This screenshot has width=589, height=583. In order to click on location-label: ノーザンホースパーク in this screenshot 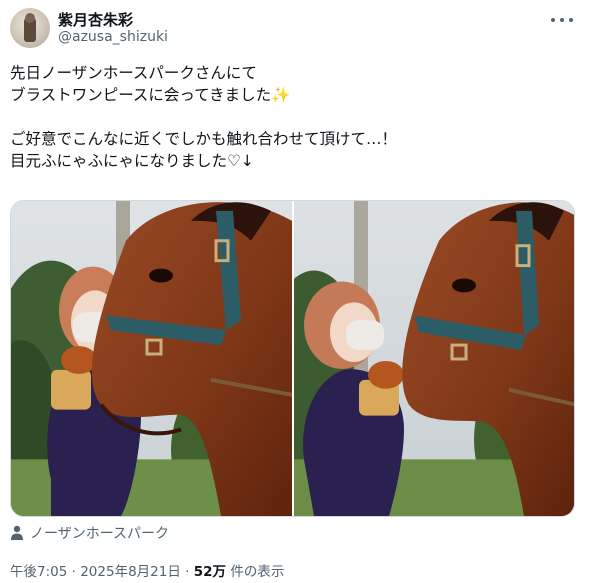, I will do `click(99, 533)`.